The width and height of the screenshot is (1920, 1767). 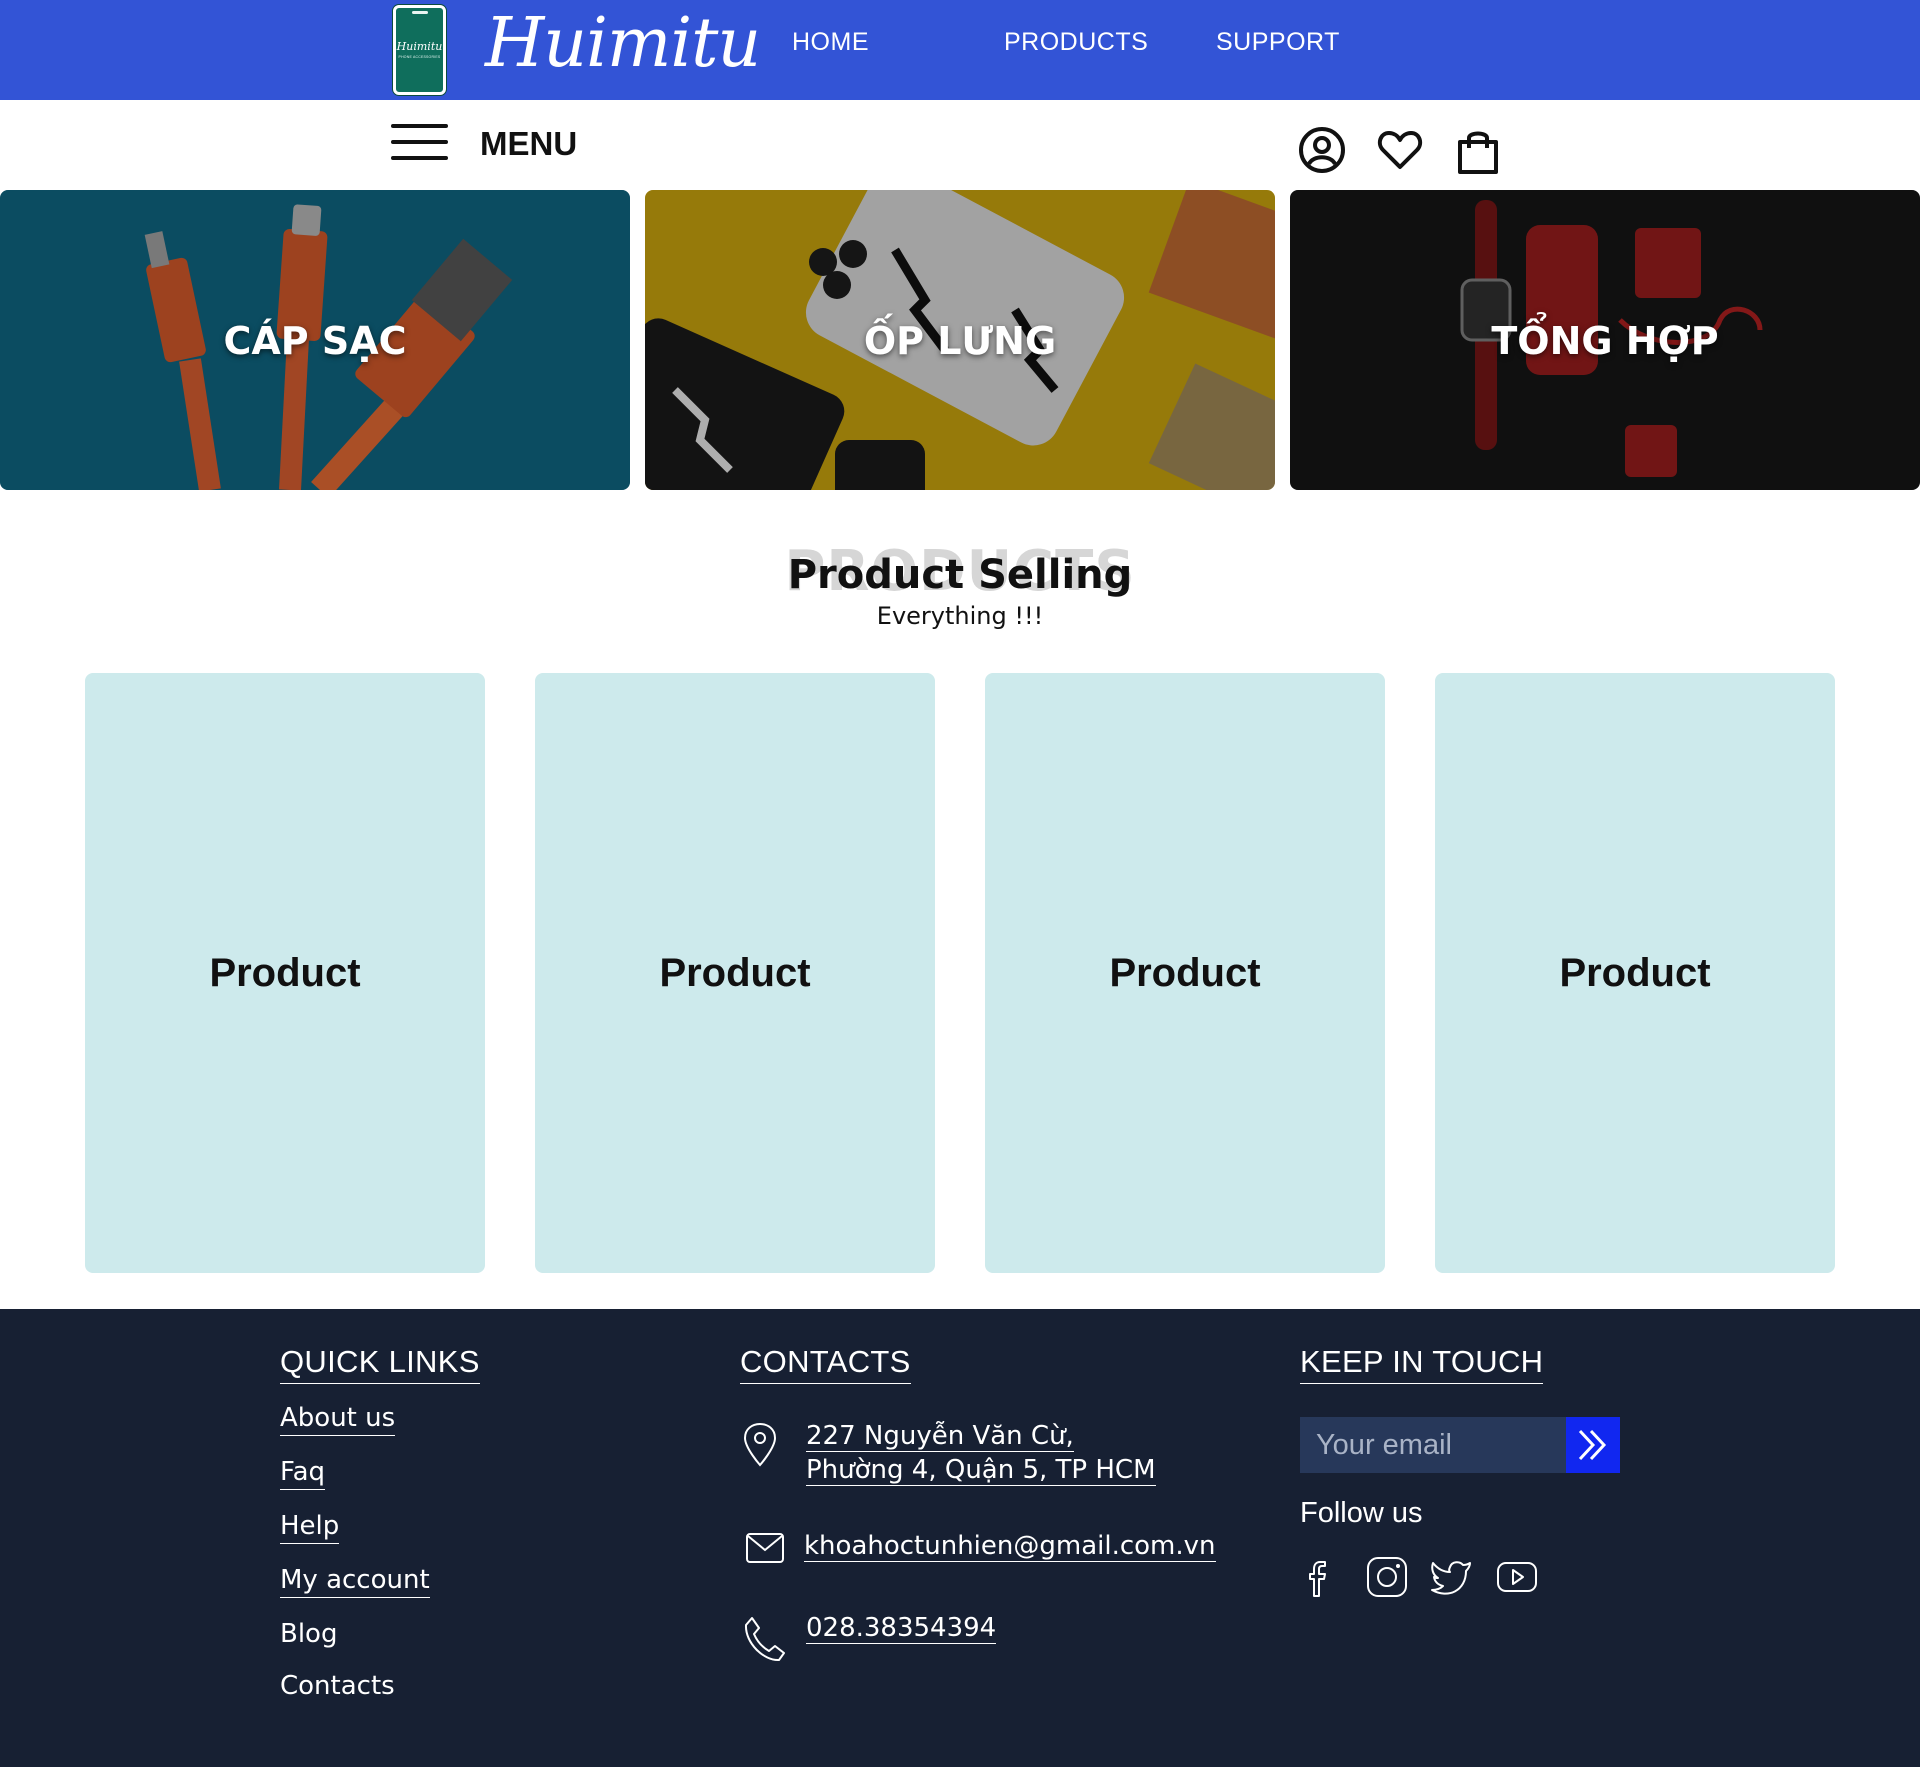 I want to click on banner-label: CÁP SẠC, so click(x=315, y=341).